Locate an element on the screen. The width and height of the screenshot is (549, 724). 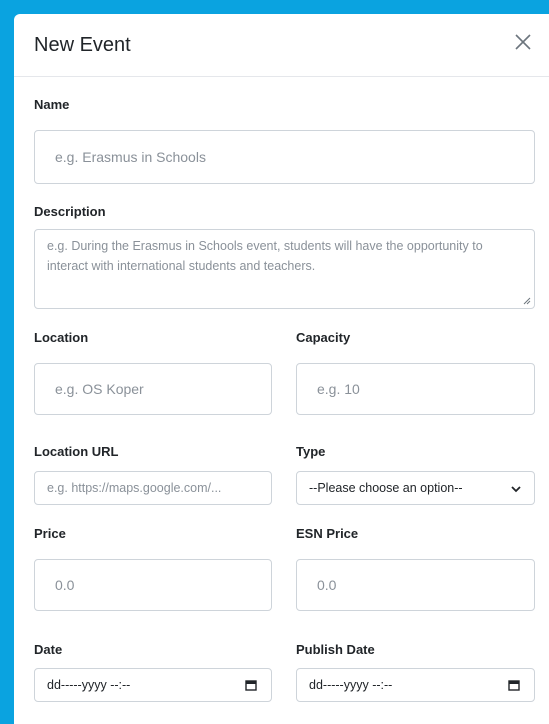
type-label: Type is located at coordinates (311, 451).